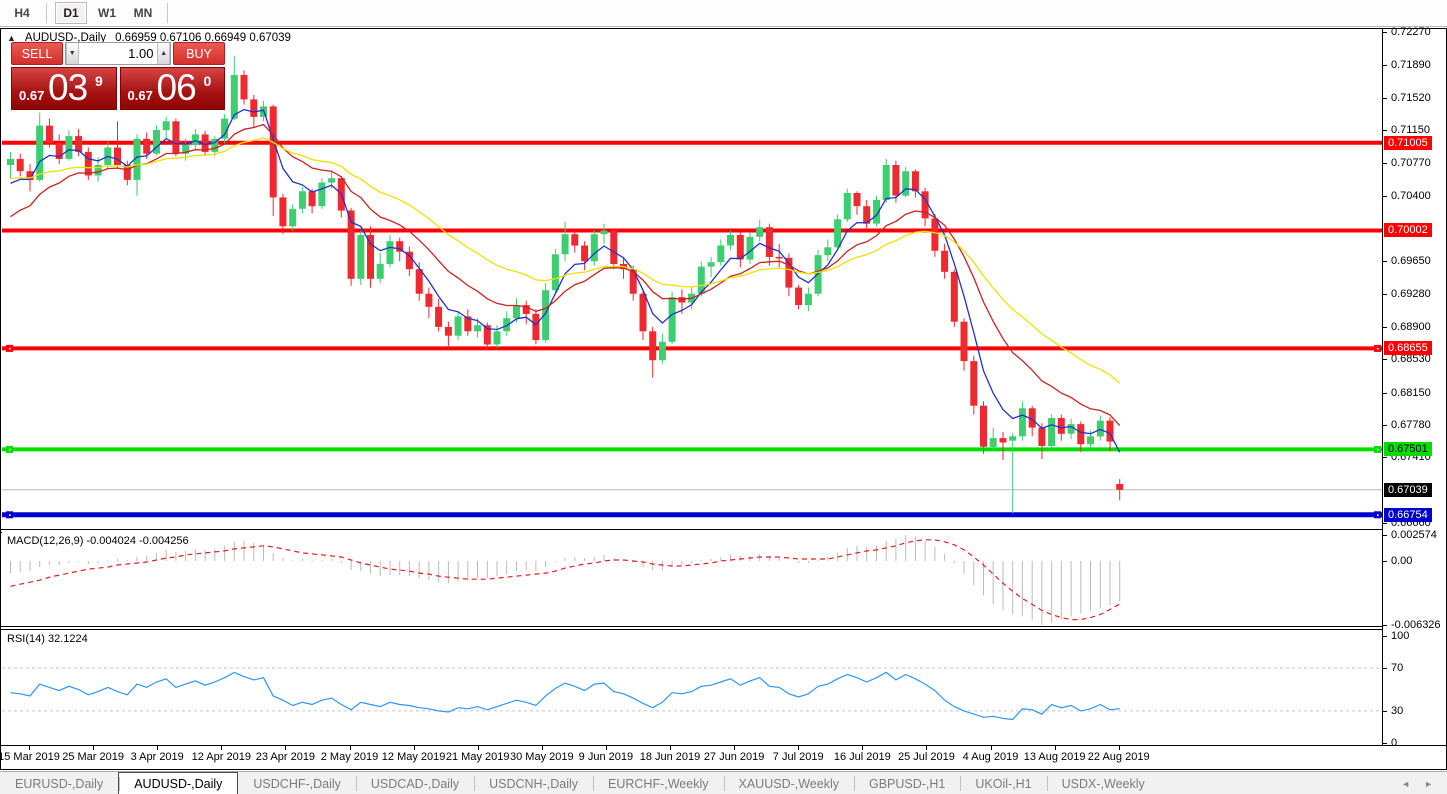 The image size is (1447, 794). What do you see at coordinates (734, 757) in the screenshot?
I see `time-label: 27 Jun 2019` at bounding box center [734, 757].